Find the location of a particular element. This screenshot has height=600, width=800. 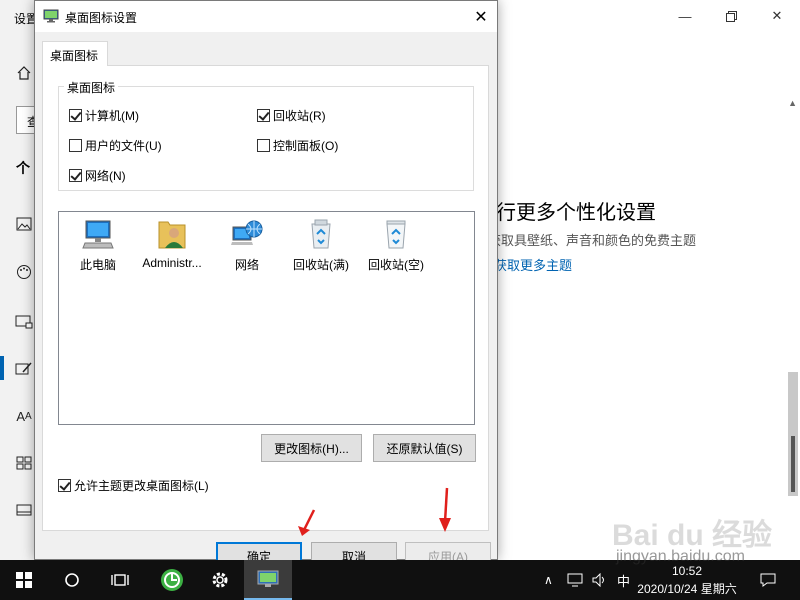

icon-label: 此电脑 is located at coordinates (97, 265).